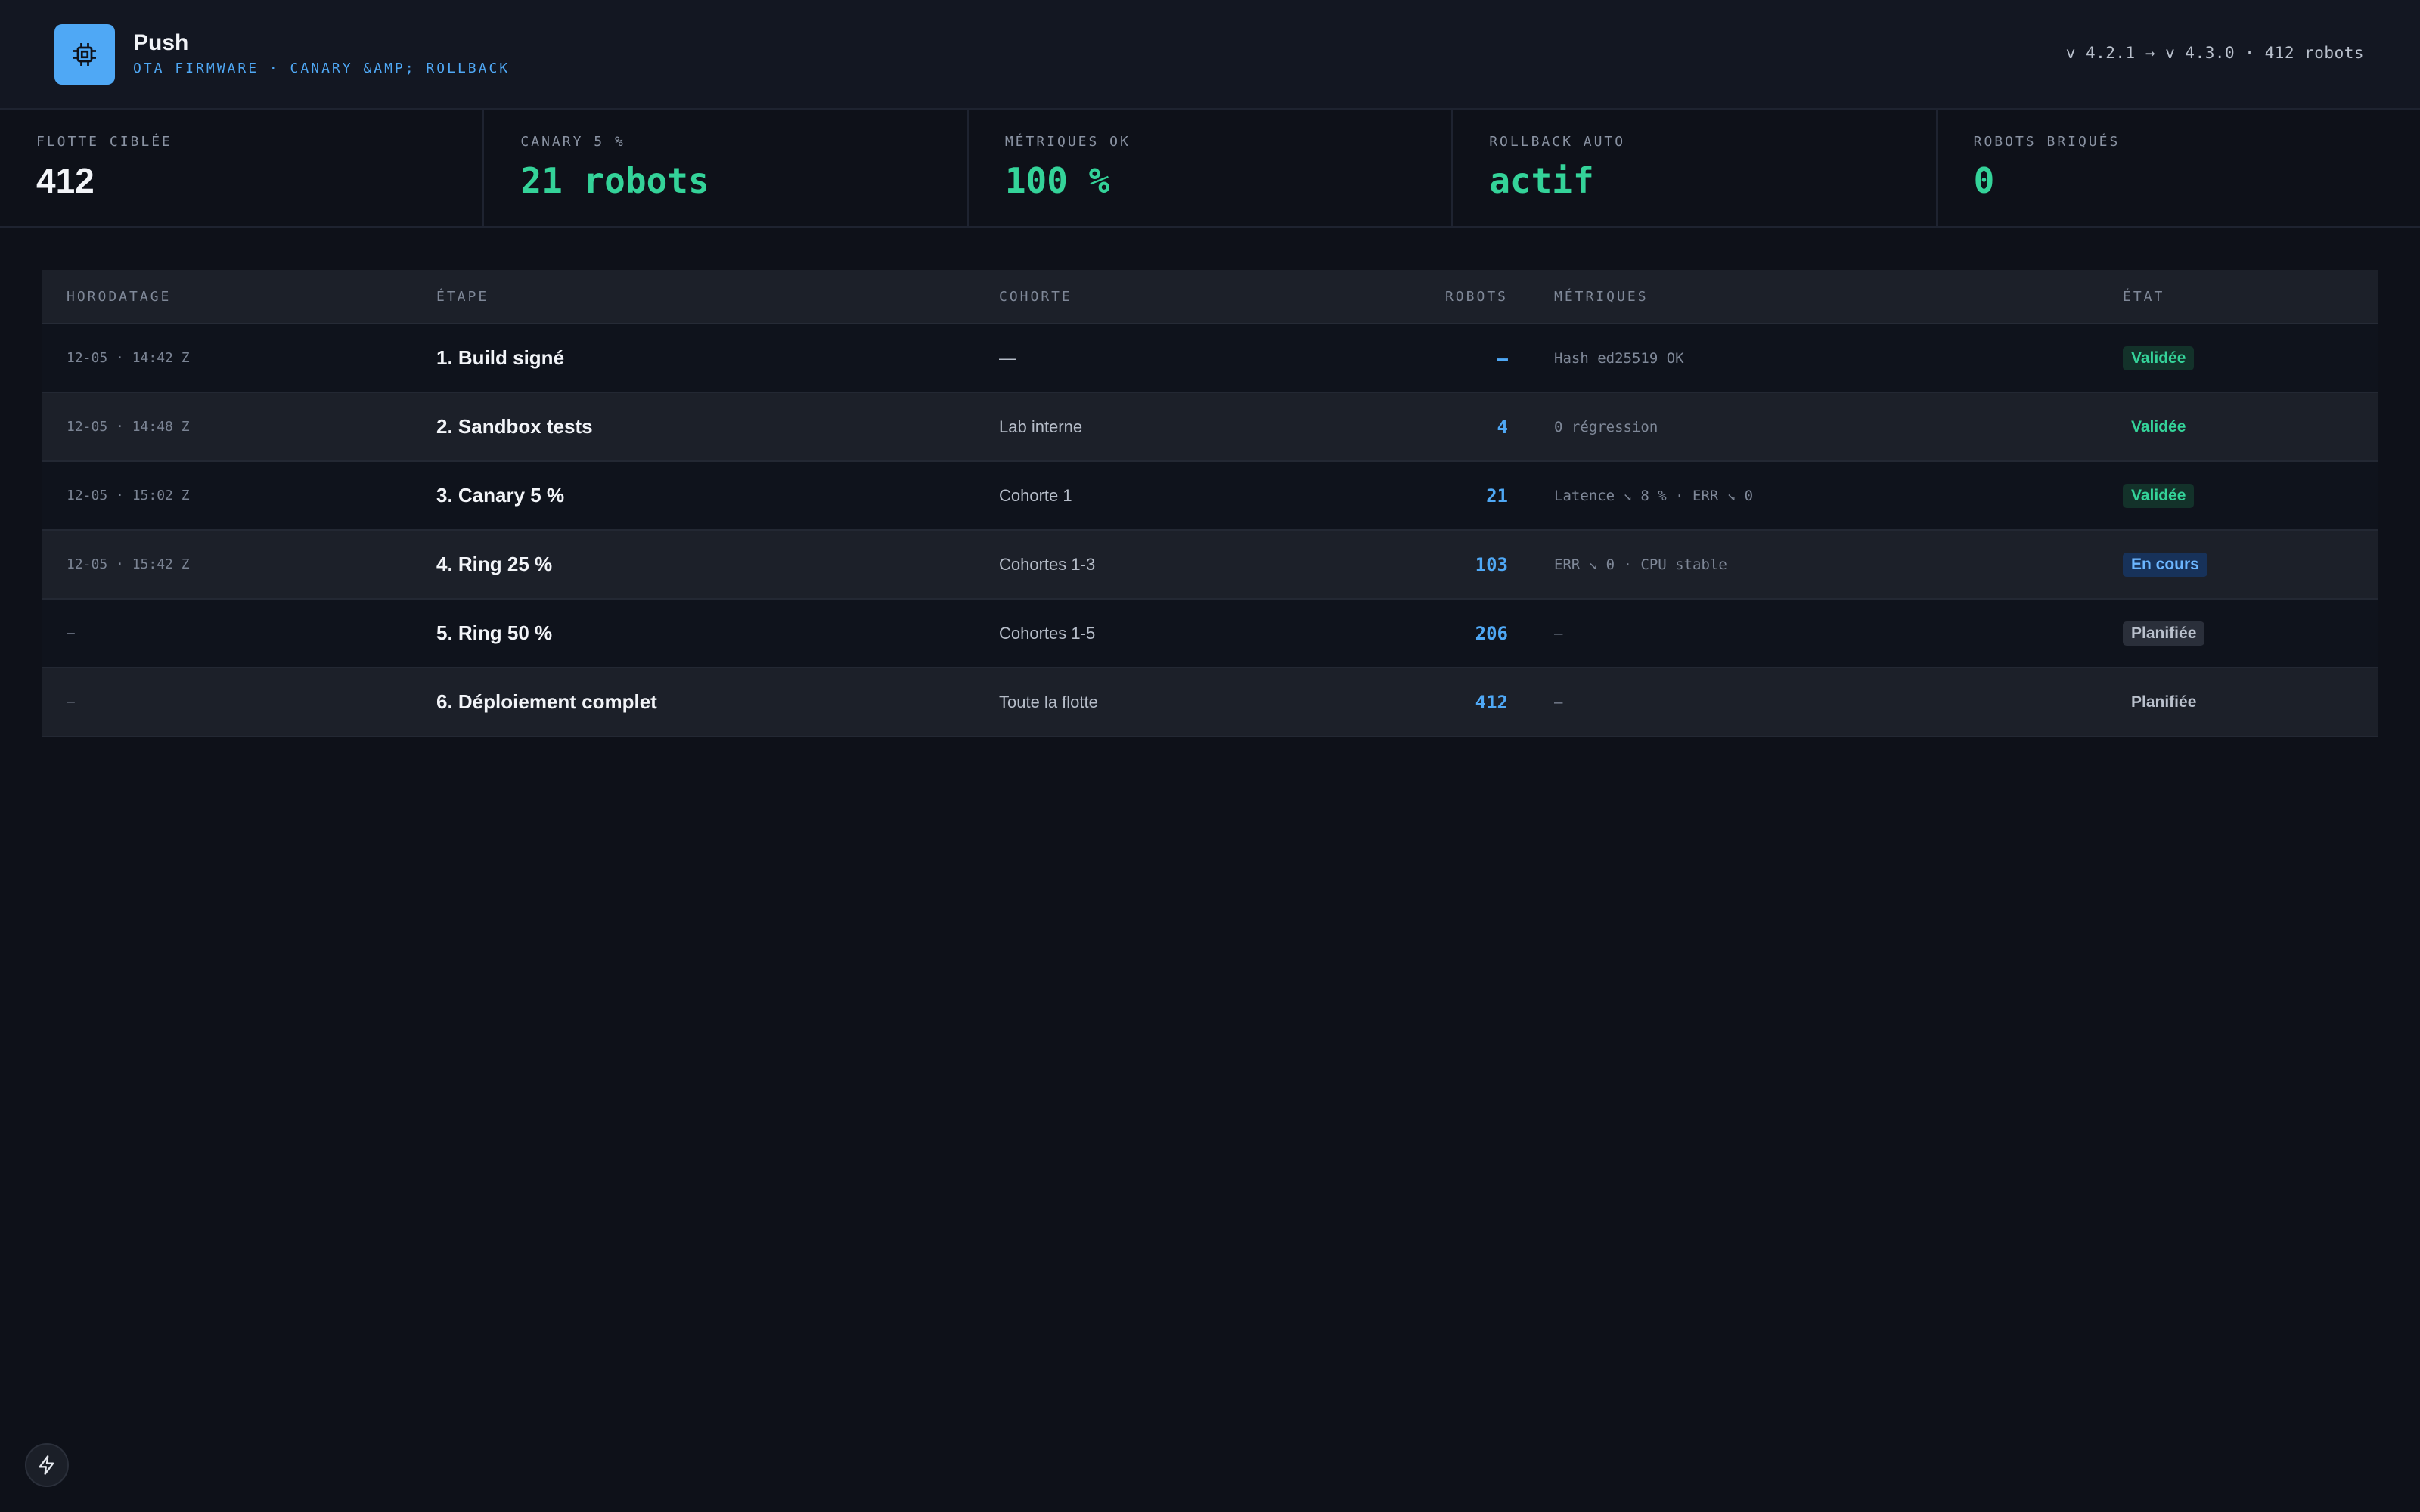 The height and width of the screenshot is (1512, 2420). What do you see at coordinates (1035, 297) in the screenshot?
I see `column-header-cohort: COHORTE` at bounding box center [1035, 297].